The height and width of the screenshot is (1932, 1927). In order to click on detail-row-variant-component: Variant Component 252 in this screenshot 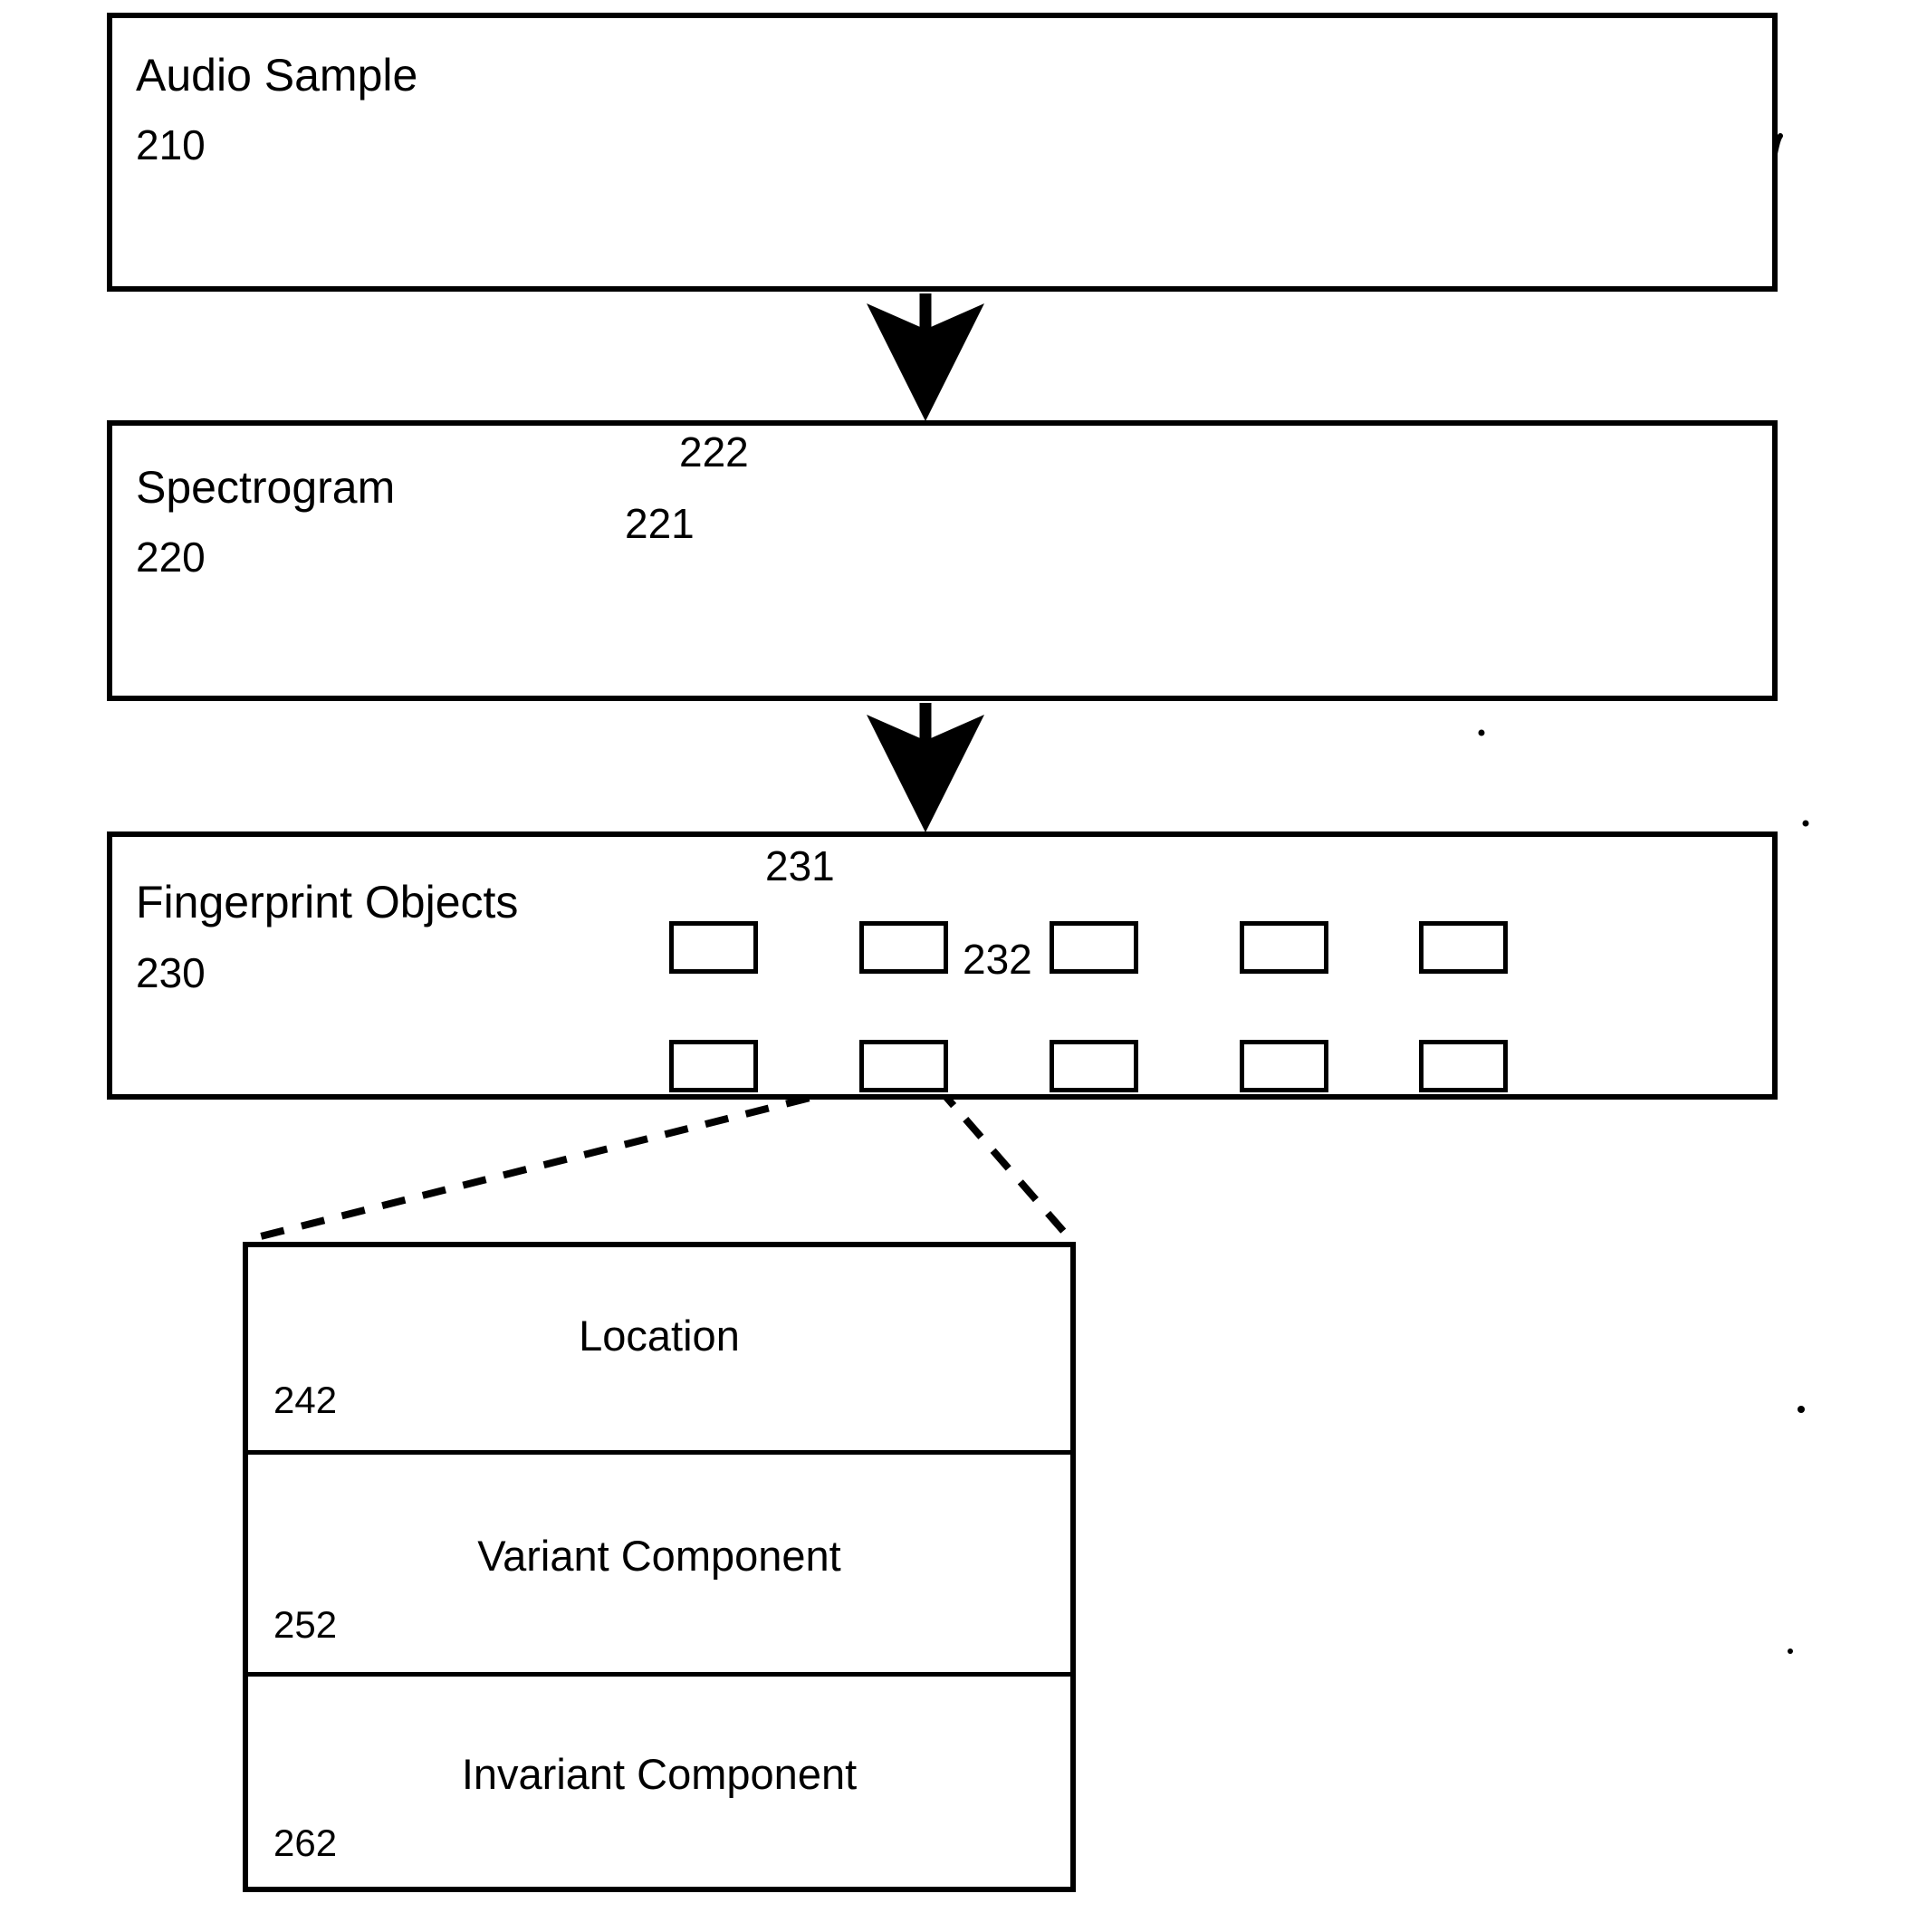, I will do `click(659, 1566)`.